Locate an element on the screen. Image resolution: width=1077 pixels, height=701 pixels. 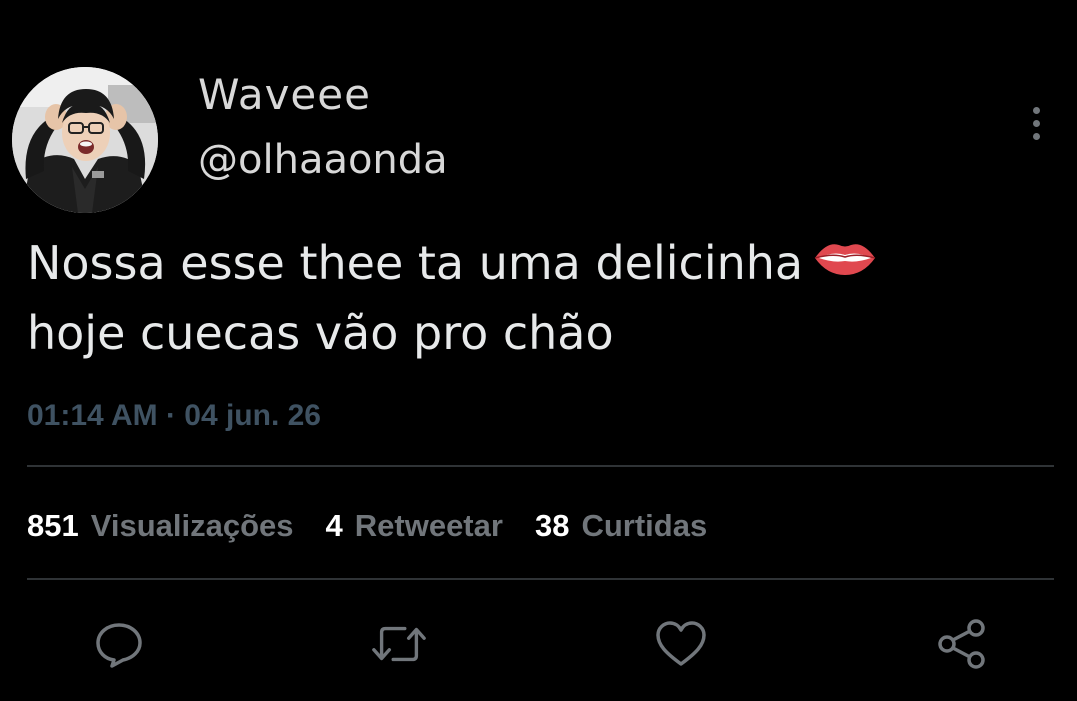
avatar-photo is located at coordinates (85, 140).